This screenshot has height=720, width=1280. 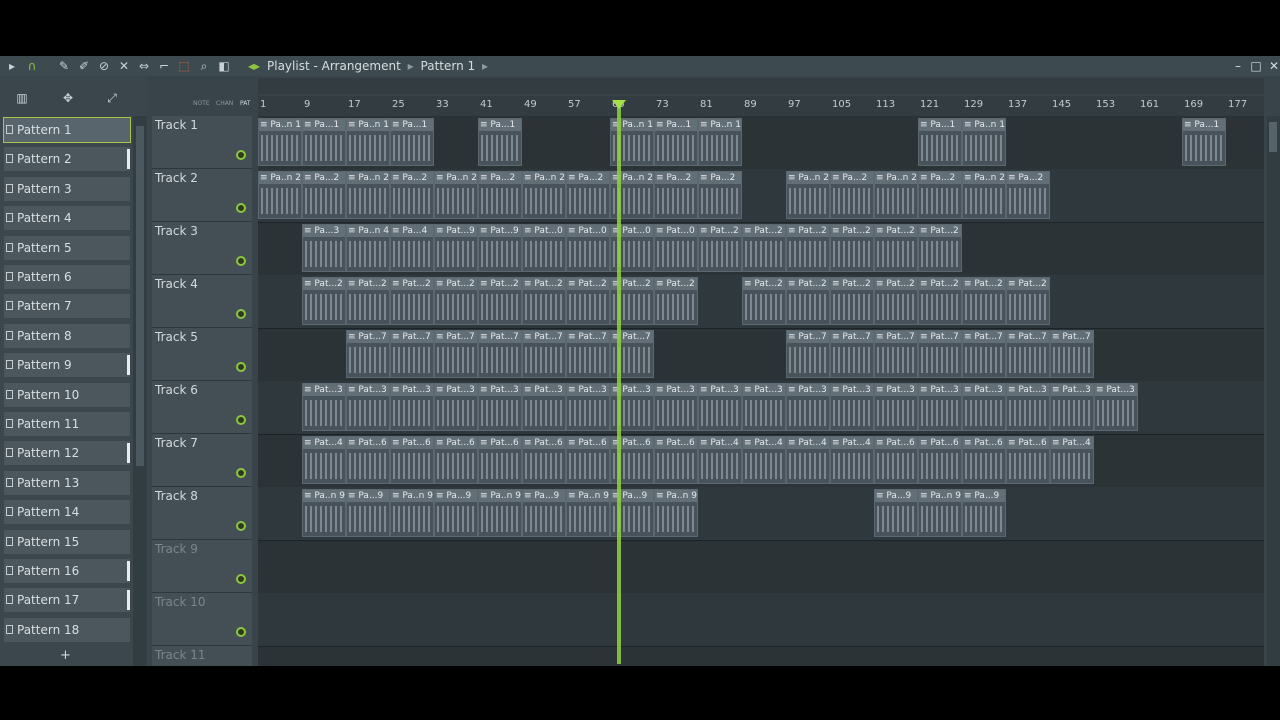 What do you see at coordinates (67, 365) in the screenshot?
I see `pattern-item: Pattern 9` at bounding box center [67, 365].